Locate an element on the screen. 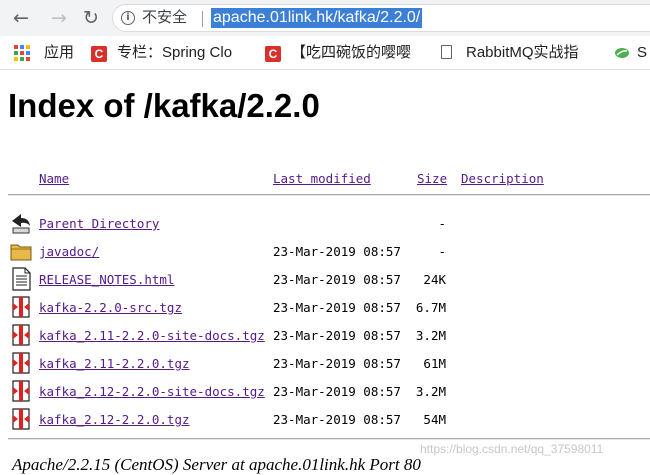  page-title: Index of /kafka/2.2.0 is located at coordinates (164, 105).